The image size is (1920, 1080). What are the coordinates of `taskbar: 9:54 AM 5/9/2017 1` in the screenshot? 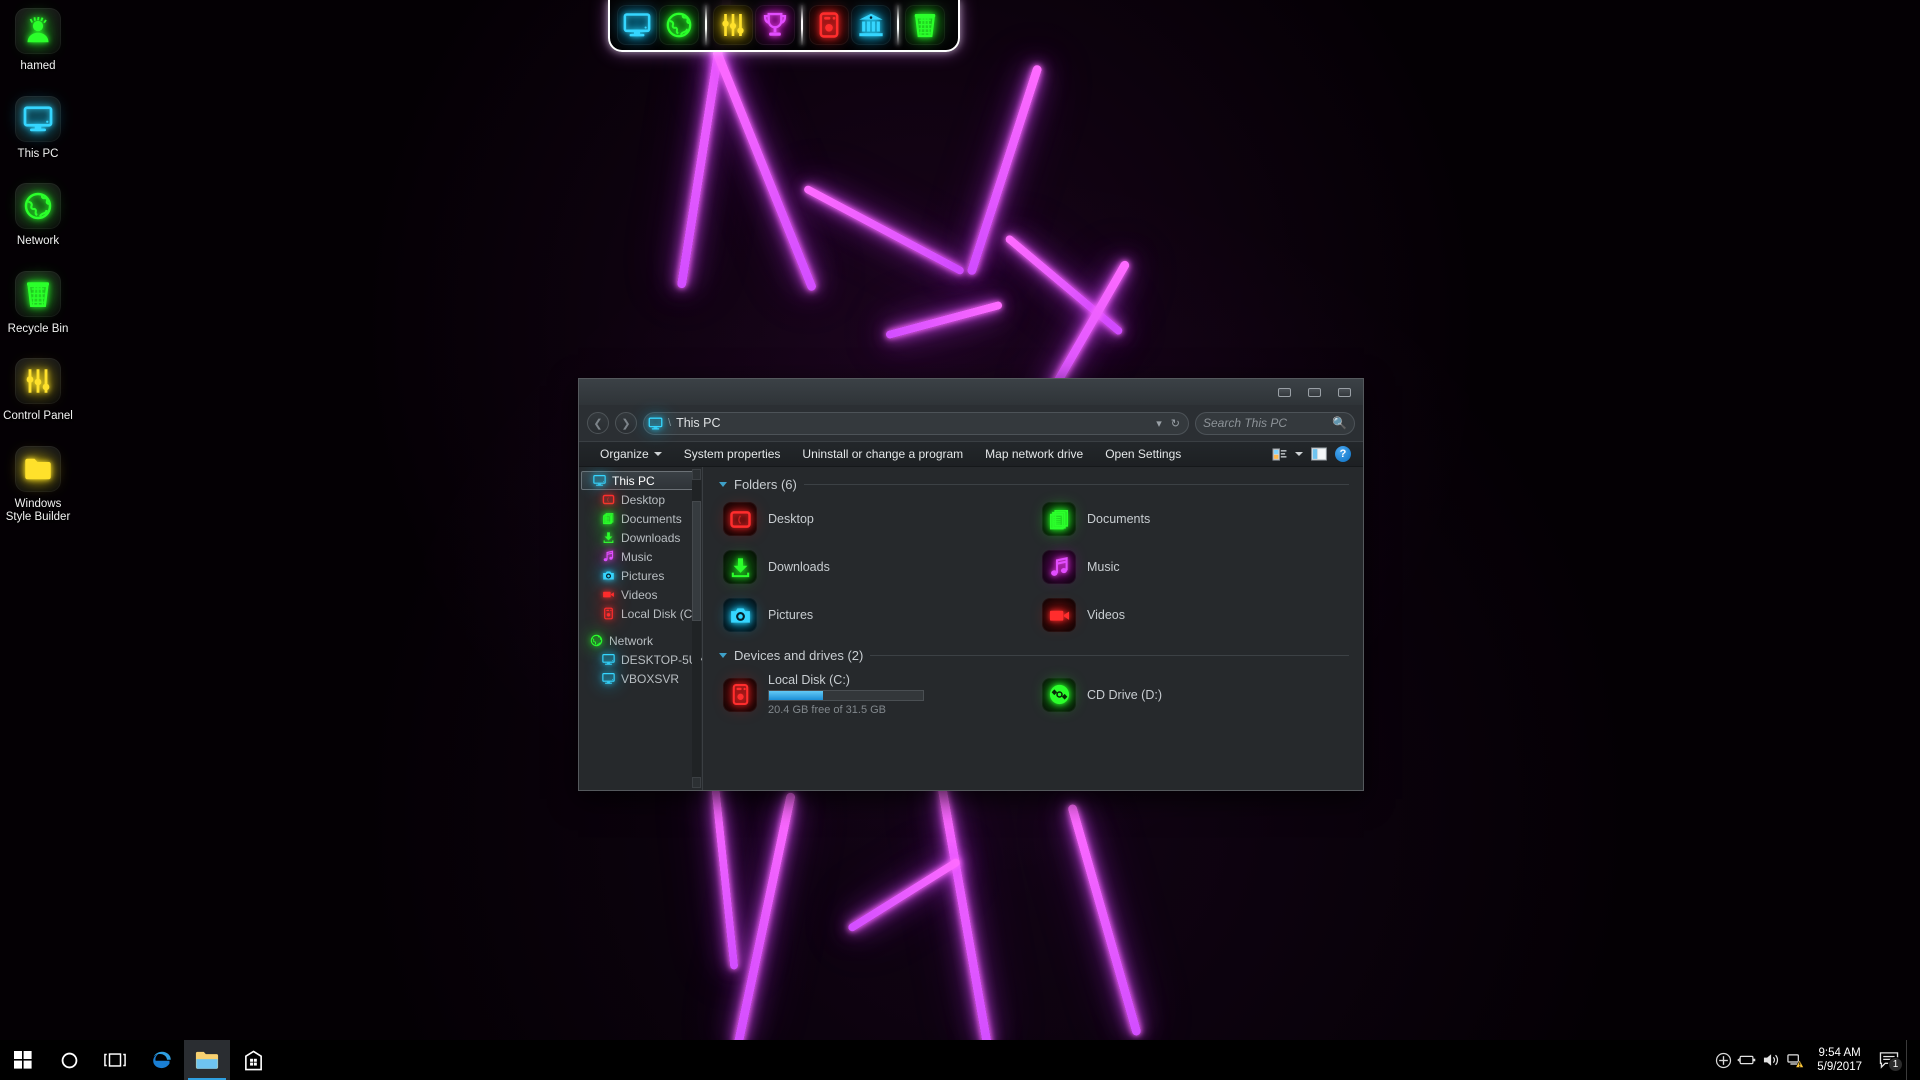 It's located at (960, 1060).